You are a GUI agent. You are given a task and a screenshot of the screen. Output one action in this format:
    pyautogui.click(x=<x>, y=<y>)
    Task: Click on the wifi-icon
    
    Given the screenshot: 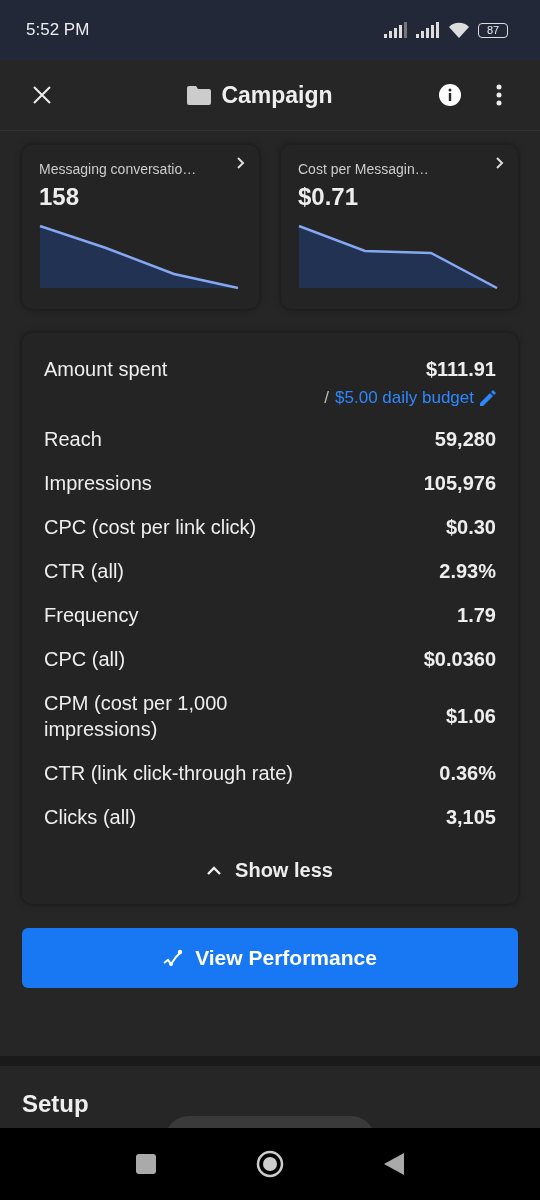 What is the action you would take?
    pyautogui.click(x=459, y=30)
    